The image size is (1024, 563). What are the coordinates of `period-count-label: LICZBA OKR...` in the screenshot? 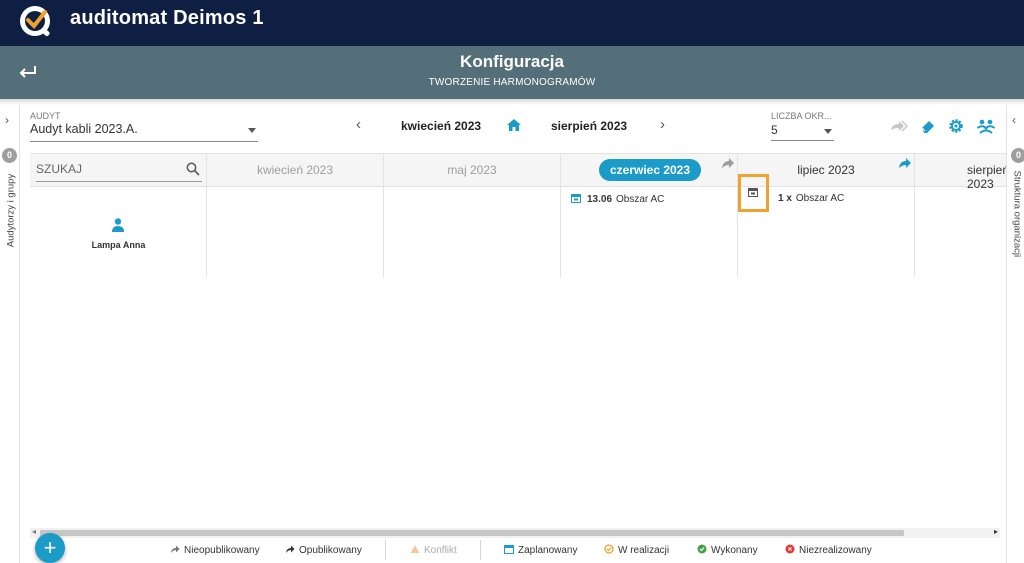 It's located at (801, 116).